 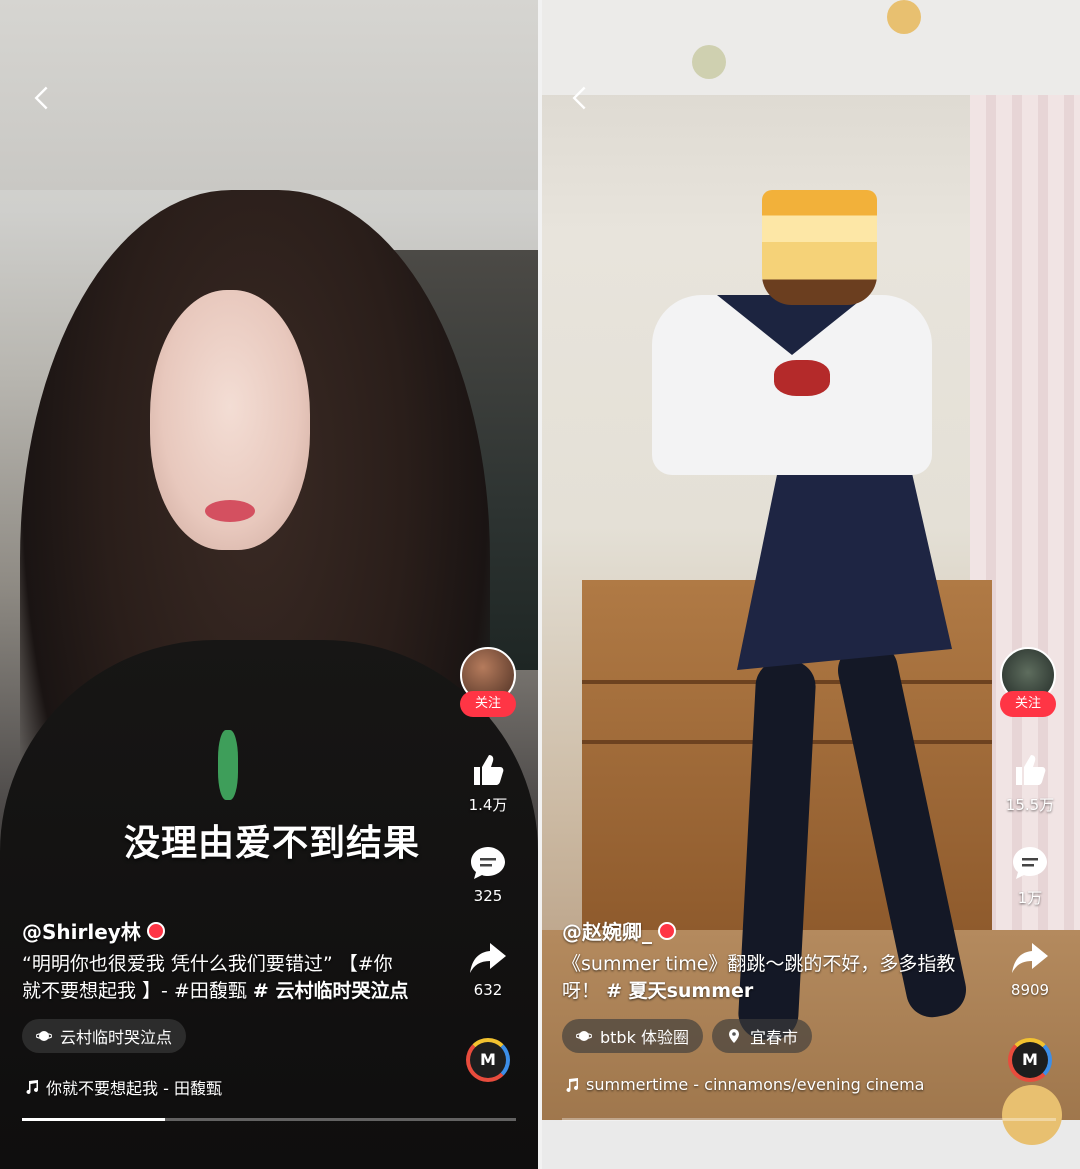 I want to click on video-description: 《summer time》翻跳～跳的不好，多多指教 呀！ # 夏天summer, so click(x=772, y=978).